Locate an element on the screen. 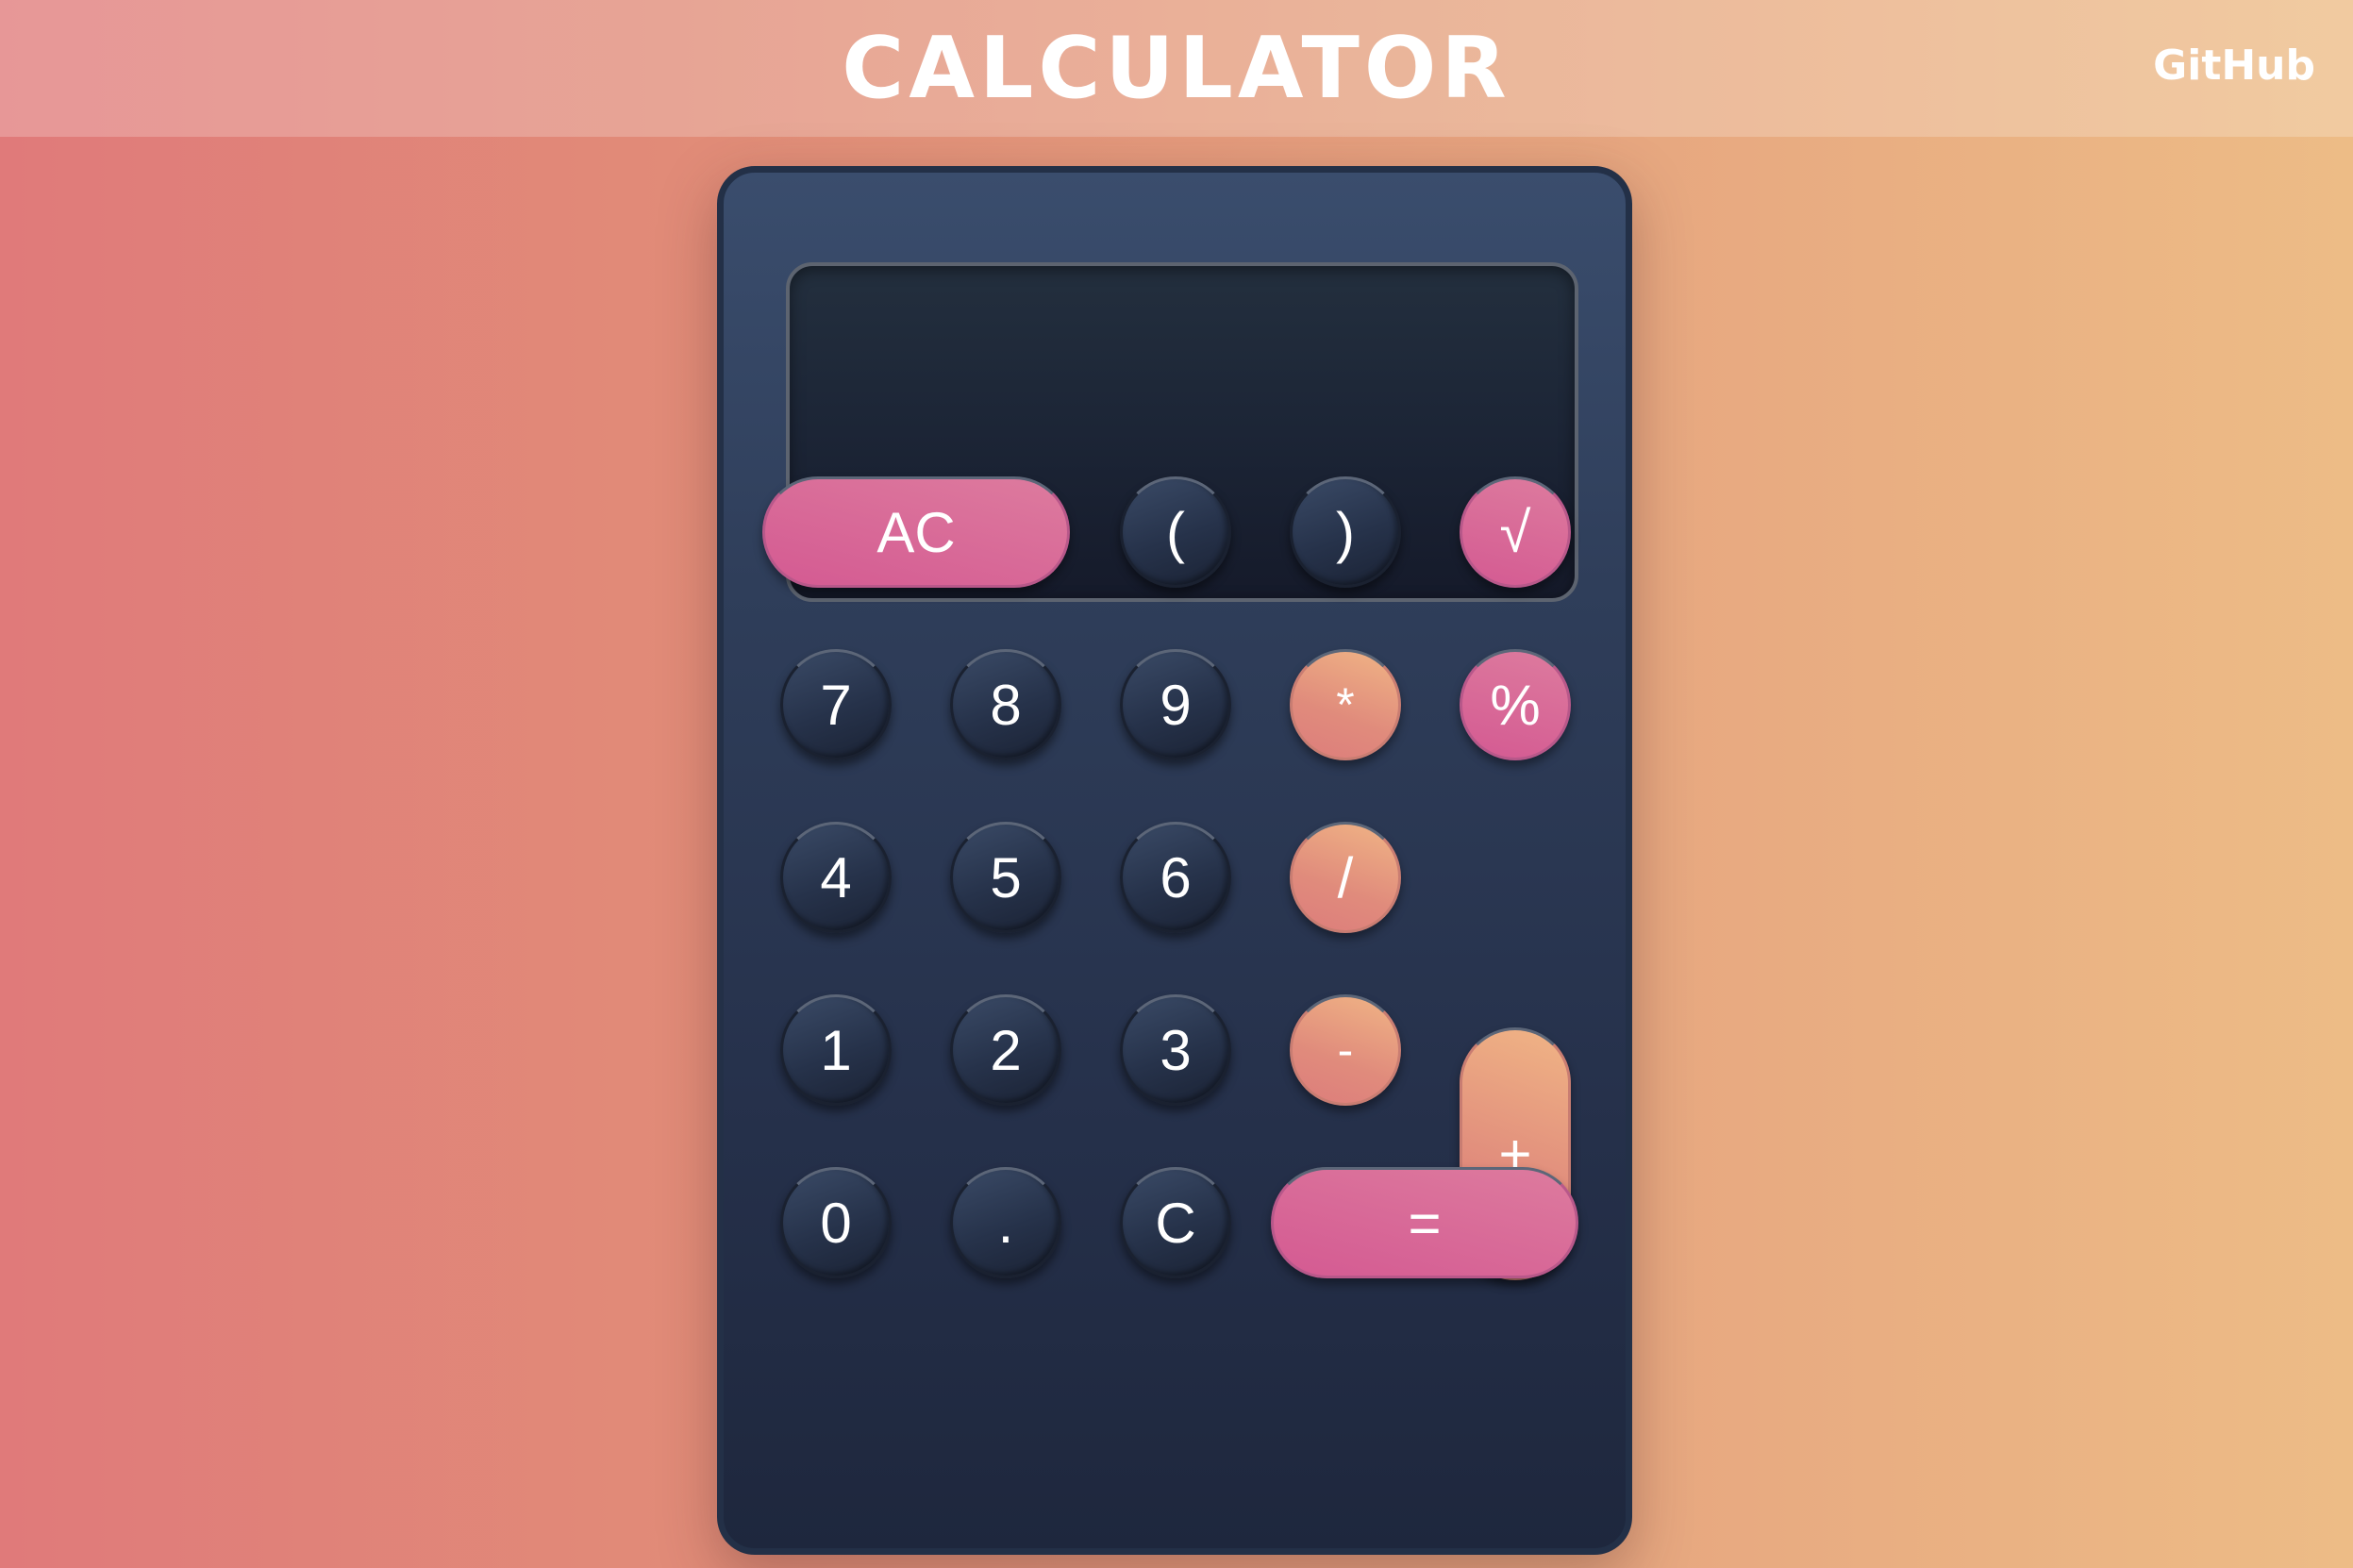 This screenshot has height=1568, width=2353. digit-3-button: 3 is located at coordinates (1175, 1050).